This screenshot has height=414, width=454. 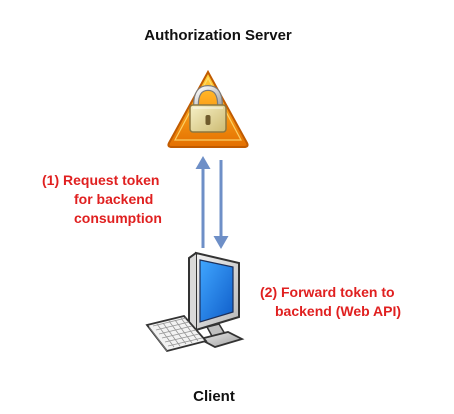 What do you see at coordinates (192, 291) in the screenshot?
I see `monitor-side` at bounding box center [192, 291].